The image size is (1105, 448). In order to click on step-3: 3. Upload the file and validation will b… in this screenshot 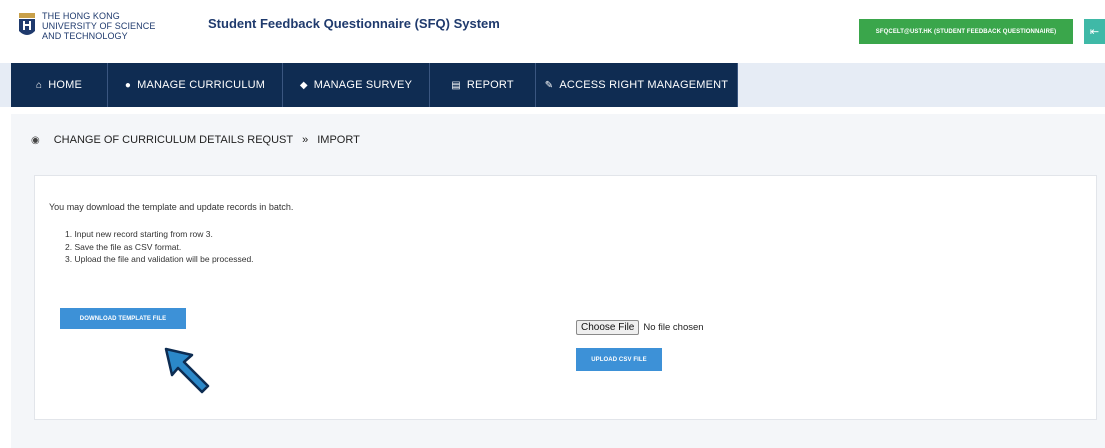, I will do `click(159, 259)`.